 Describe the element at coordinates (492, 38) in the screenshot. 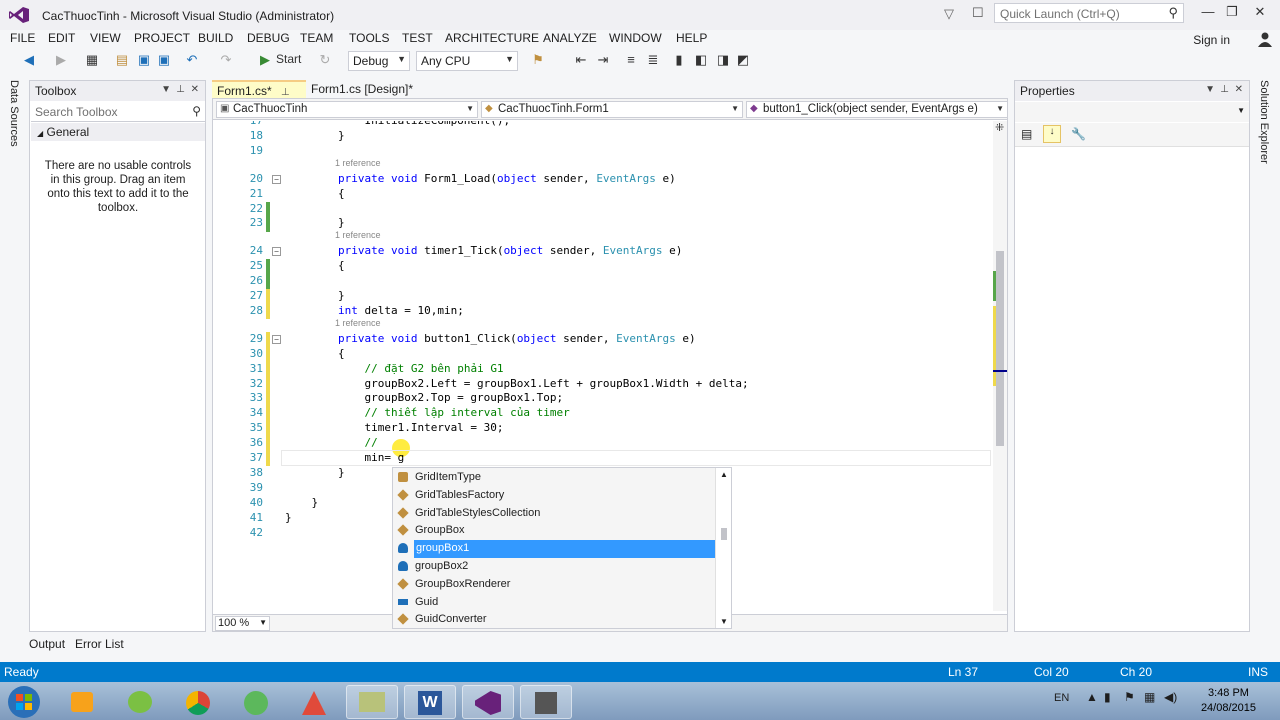

I see `menu-architecture: ARCHITECTURE` at that location.